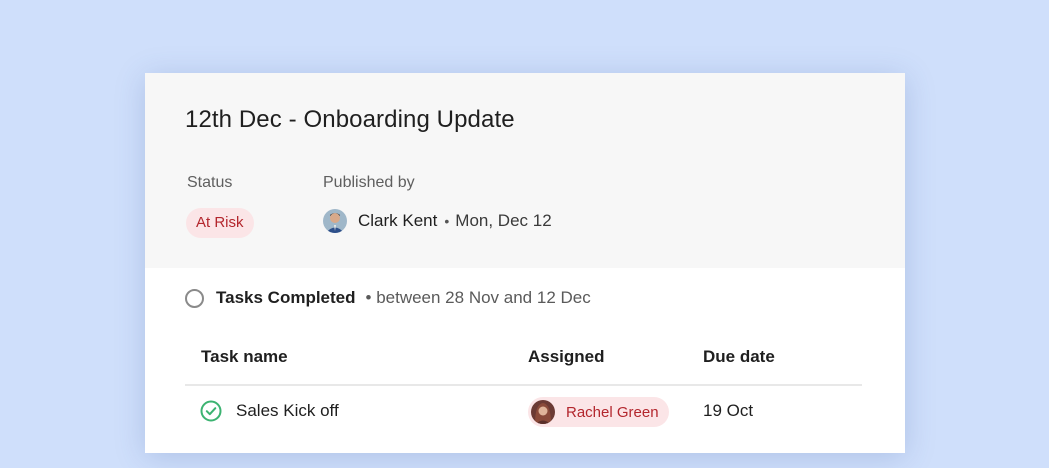  I want to click on section-subtitle: • between 28 Nov and 12 Dec, so click(478, 297).